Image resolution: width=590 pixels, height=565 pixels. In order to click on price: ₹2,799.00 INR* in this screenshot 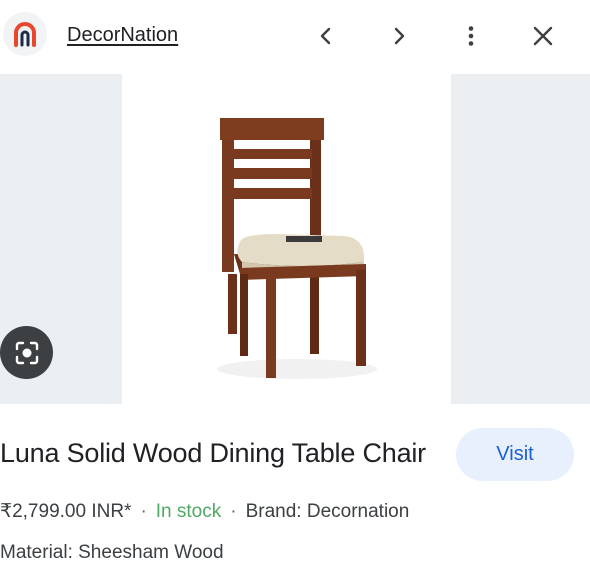, I will do `click(66, 511)`.